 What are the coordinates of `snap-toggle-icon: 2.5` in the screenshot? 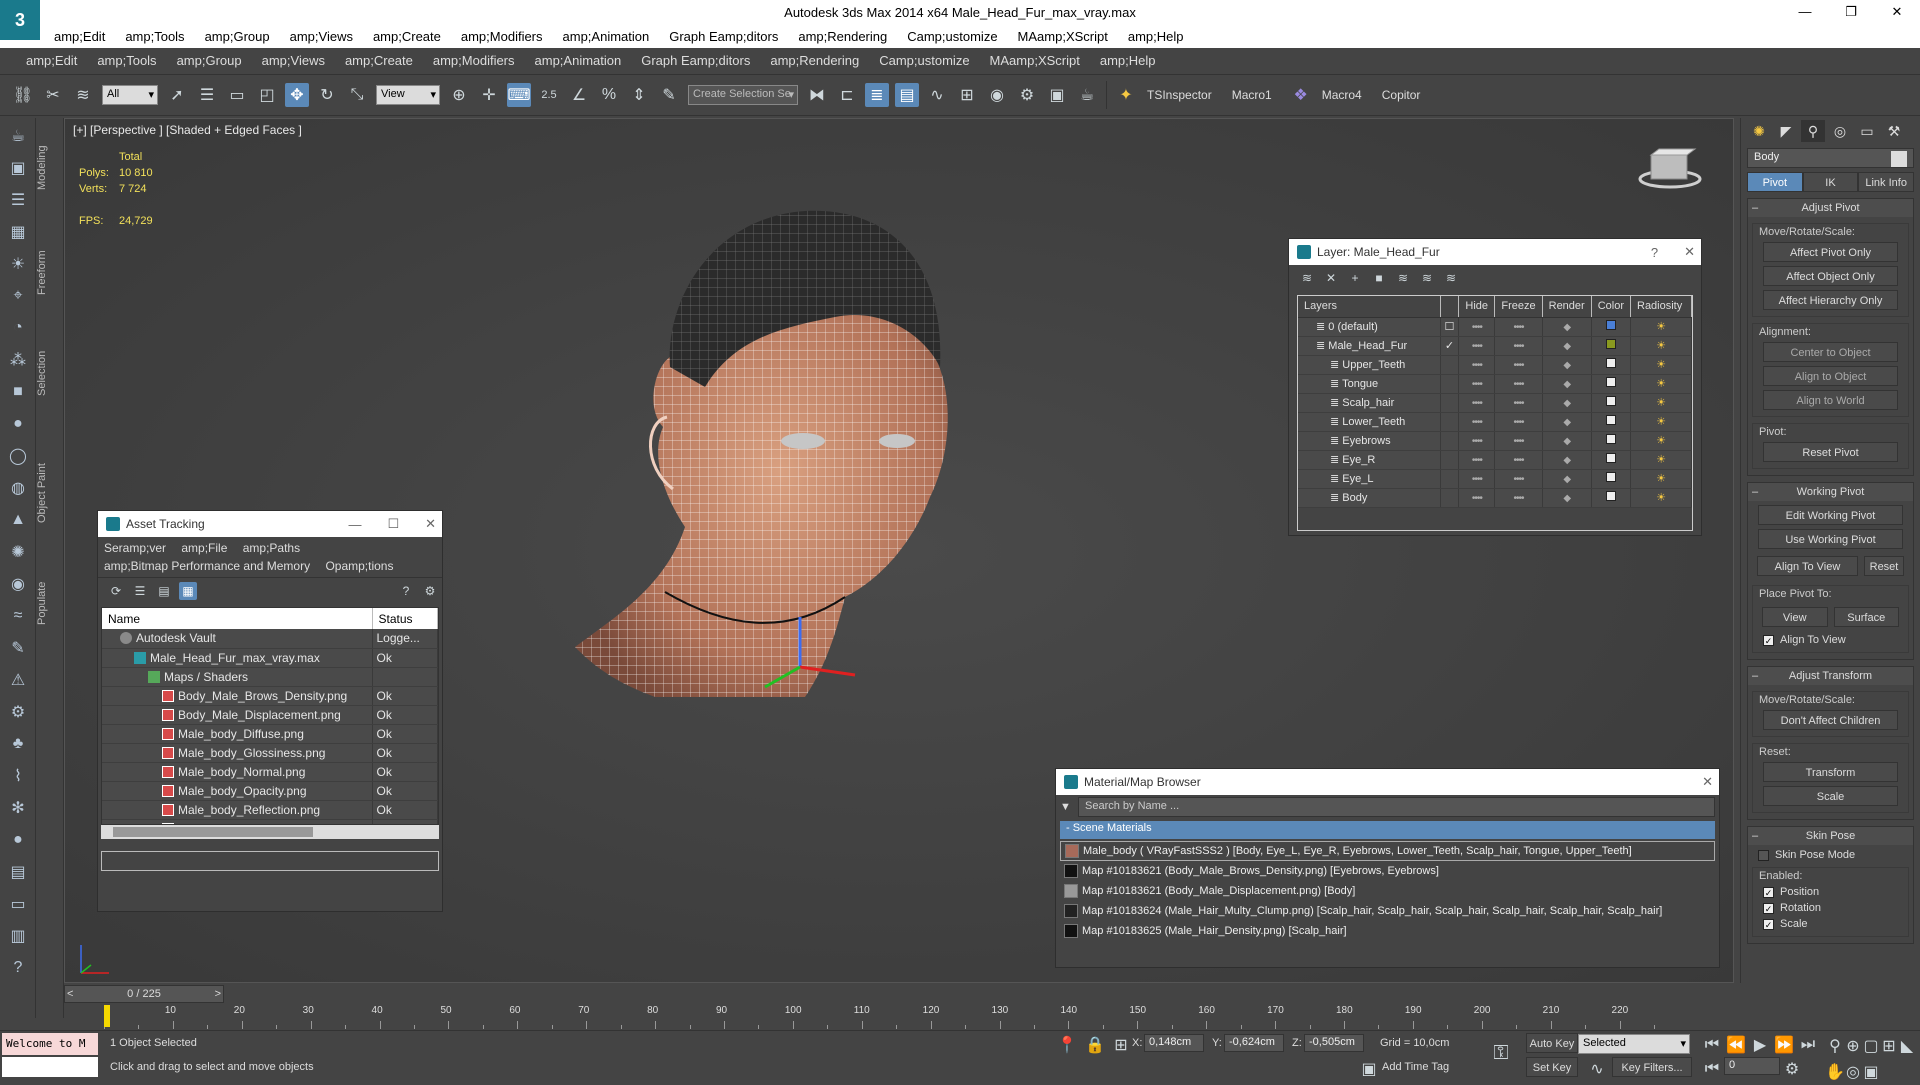 It's located at (549, 95).